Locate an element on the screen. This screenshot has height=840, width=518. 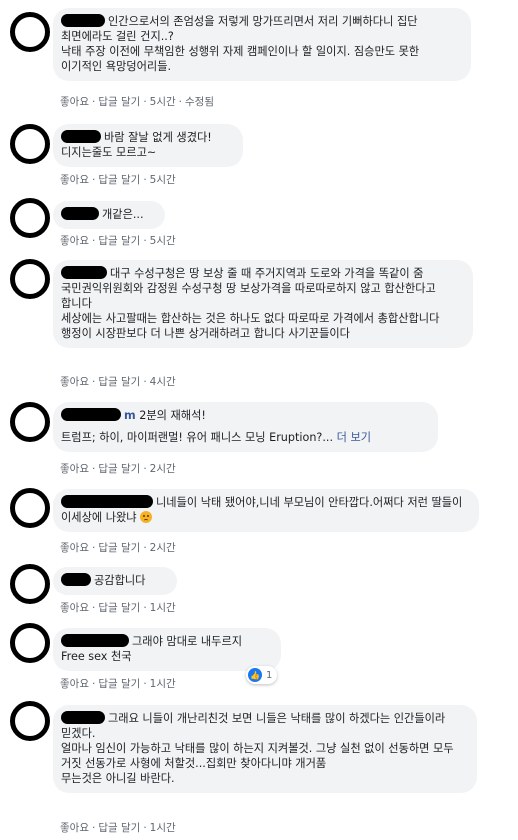
comment-actions: 좋아요 · 답글 달기 · 4시간 is located at coordinates (118, 381).